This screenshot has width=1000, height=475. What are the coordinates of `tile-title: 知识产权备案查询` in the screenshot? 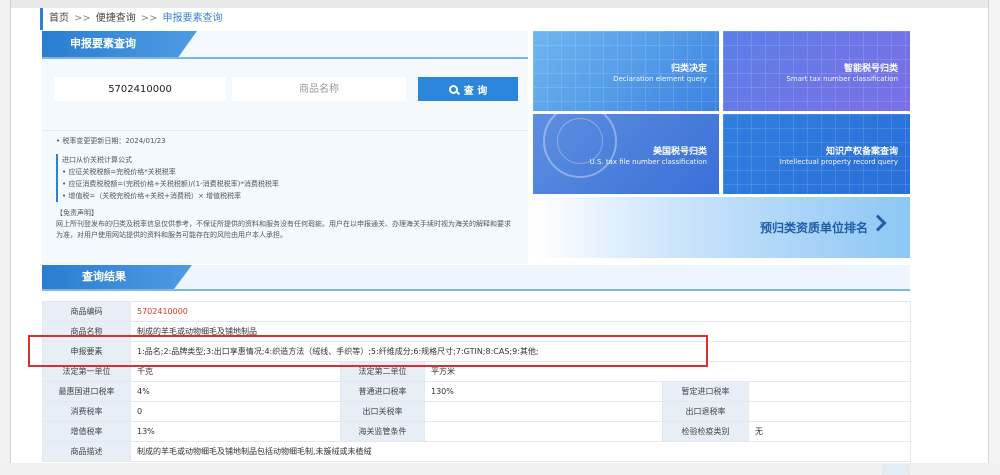 It's located at (861, 152).